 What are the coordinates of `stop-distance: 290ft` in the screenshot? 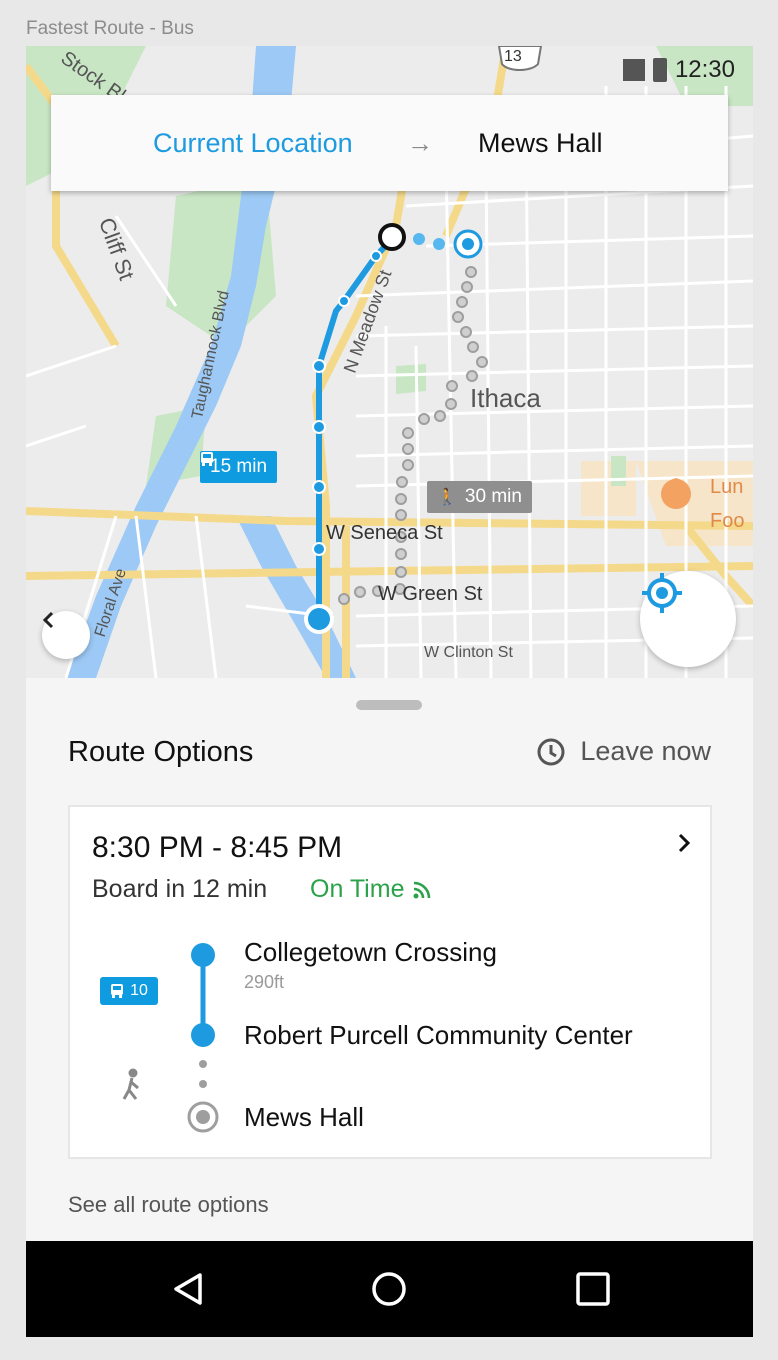 It's located at (264, 982).